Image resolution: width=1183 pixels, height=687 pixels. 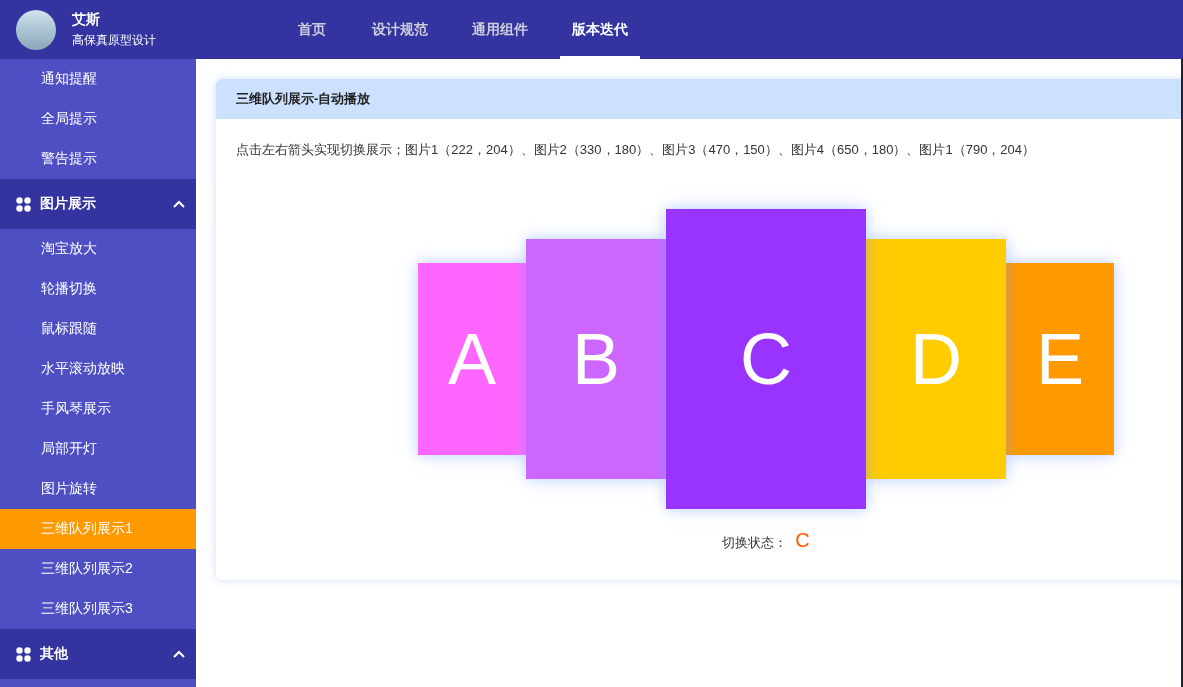 I want to click on sidebar-item: 全局提示, so click(x=98, y=119).